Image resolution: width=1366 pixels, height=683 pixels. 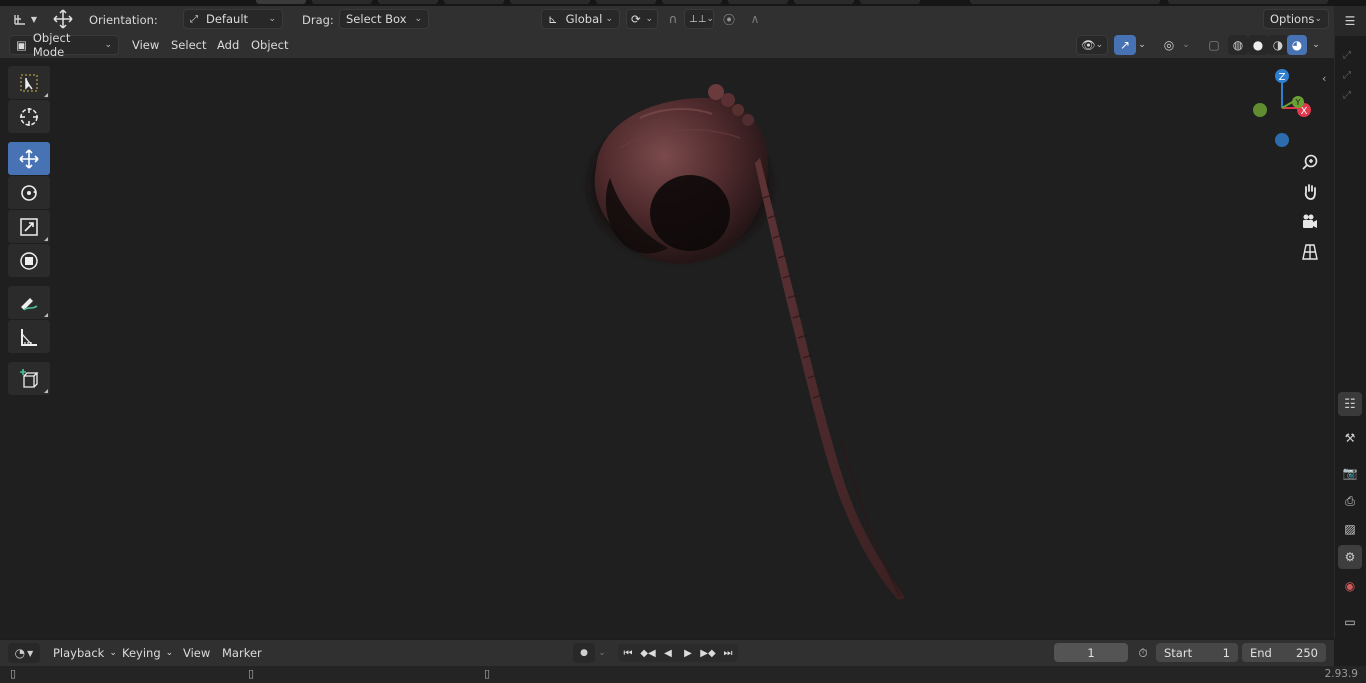 I want to click on menu-select: Select, so click(x=188, y=45).